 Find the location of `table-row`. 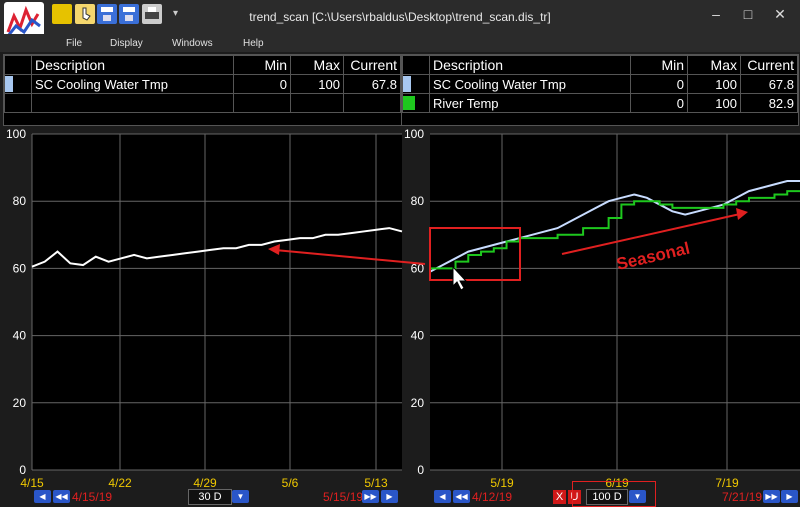

table-row is located at coordinates (202, 103).